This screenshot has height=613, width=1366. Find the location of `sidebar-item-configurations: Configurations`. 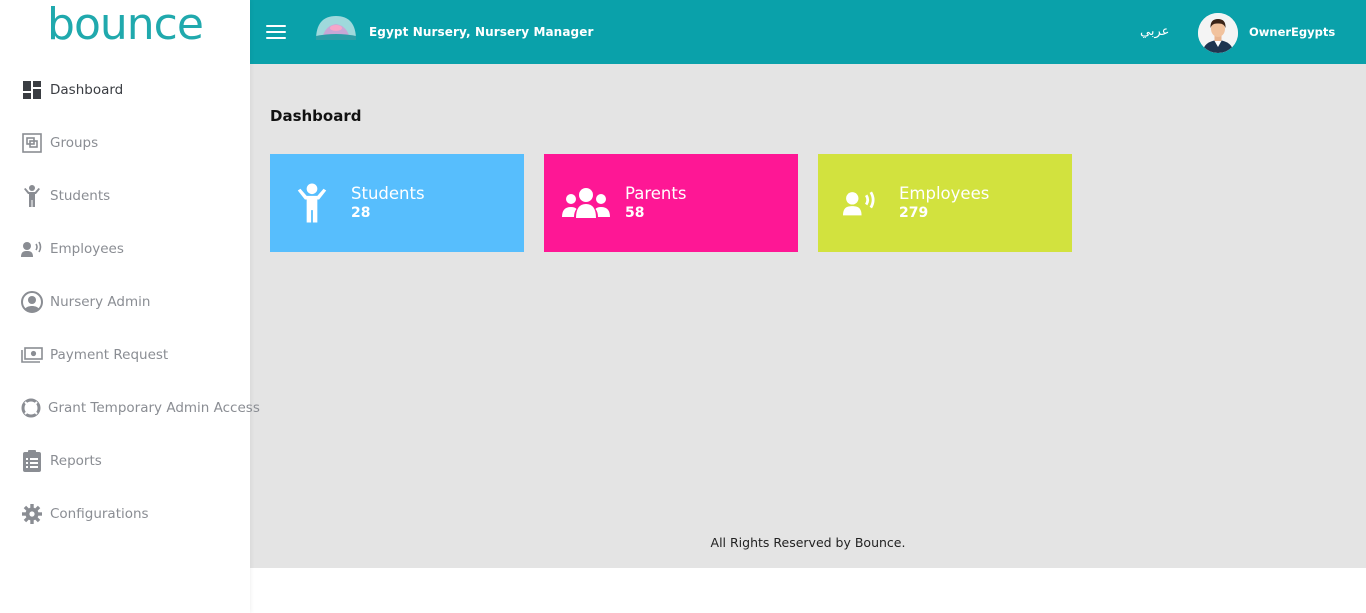

sidebar-item-configurations: Configurations is located at coordinates (125, 513).